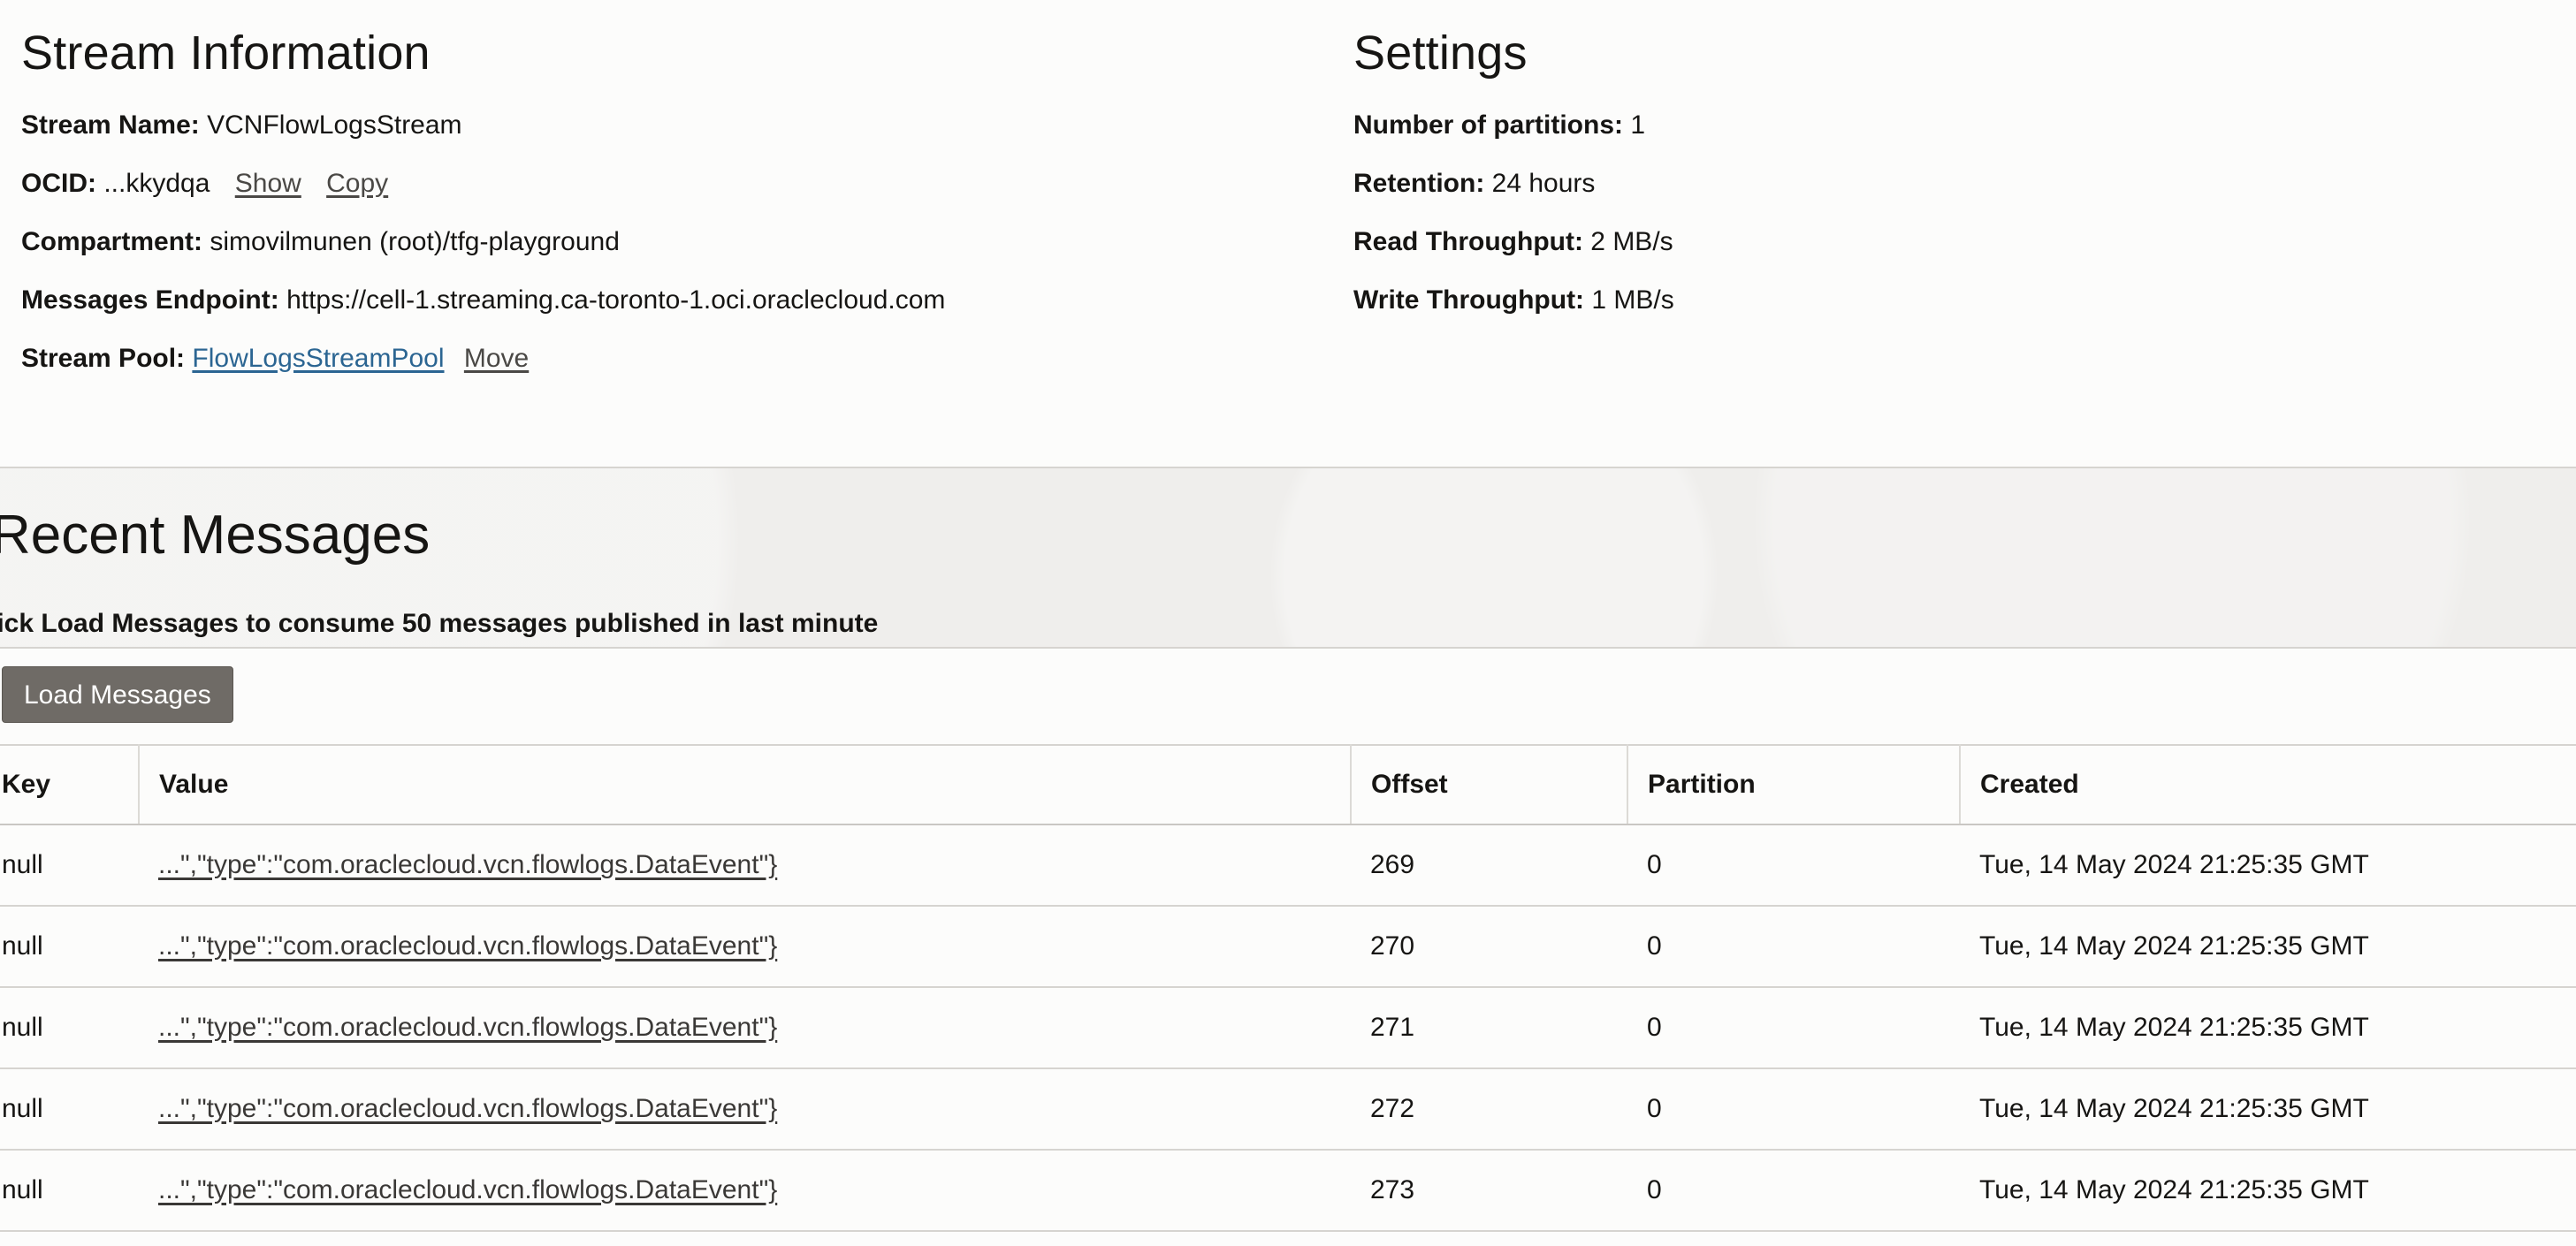 Image resolution: width=2576 pixels, height=1246 pixels. Describe the element at coordinates (1928, 300) in the screenshot. I see `write-throughput-field: Write Throughput: 1 MB/s` at that location.